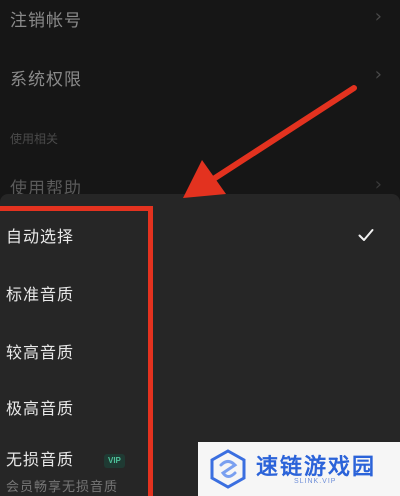 The width and height of the screenshot is (400, 496). I want to click on settings-row-cancel-account: 注销帐号 ›, so click(200, 18).